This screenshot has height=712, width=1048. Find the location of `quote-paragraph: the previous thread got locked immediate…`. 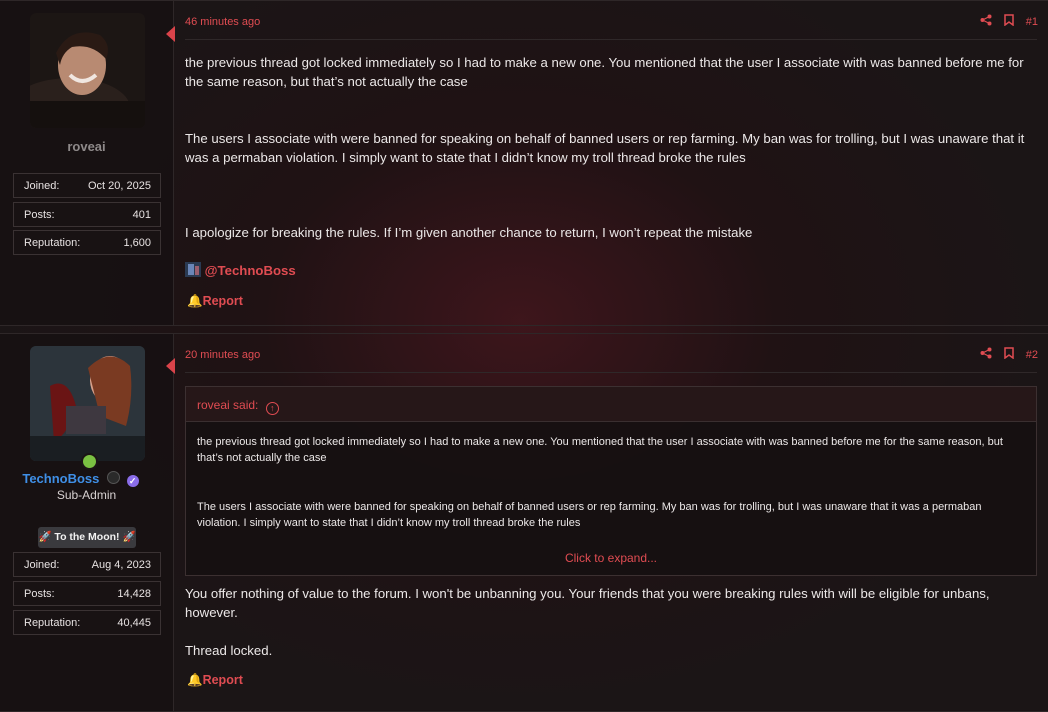

quote-paragraph: the previous thread got locked immediate… is located at coordinates (600, 450).